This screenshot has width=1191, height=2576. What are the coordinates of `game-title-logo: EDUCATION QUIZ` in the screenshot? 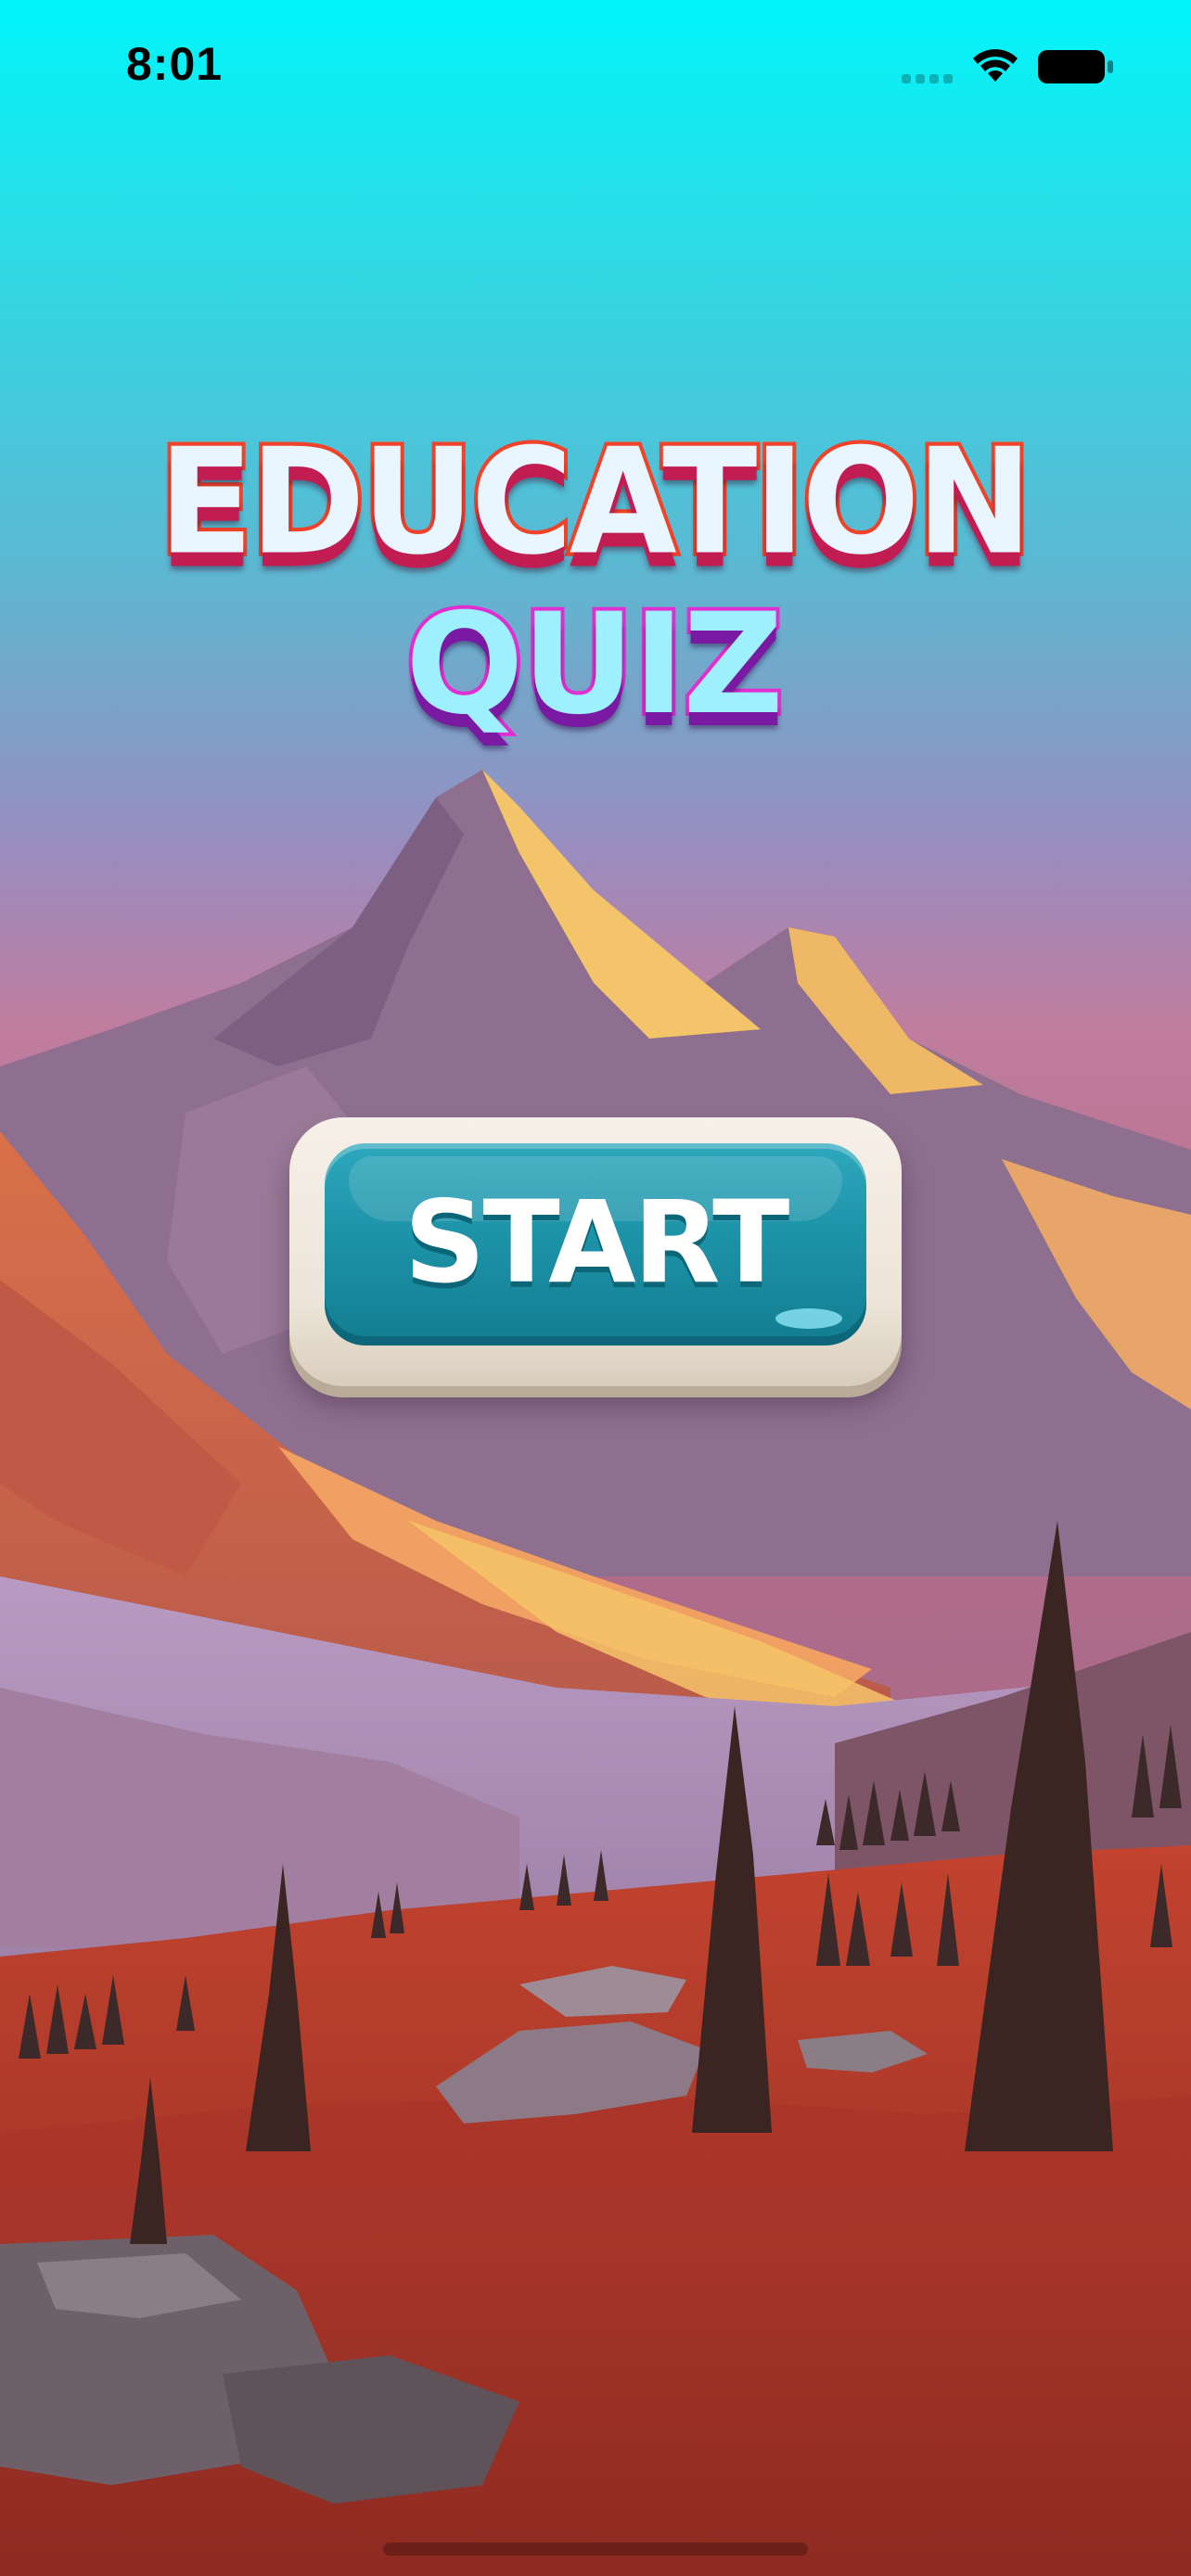 It's located at (593, 612).